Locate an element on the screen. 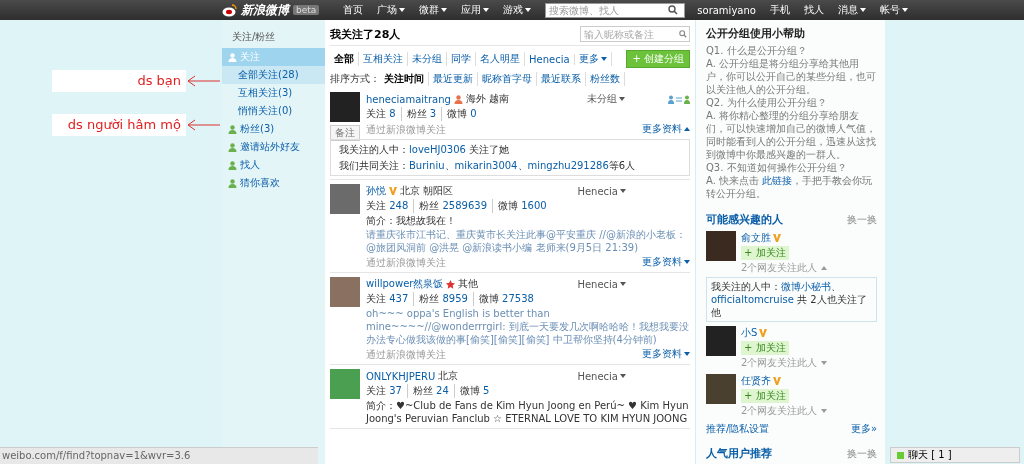 This screenshot has width=1024, height=464. nav-link: 广场 is located at coordinates (391, 10).